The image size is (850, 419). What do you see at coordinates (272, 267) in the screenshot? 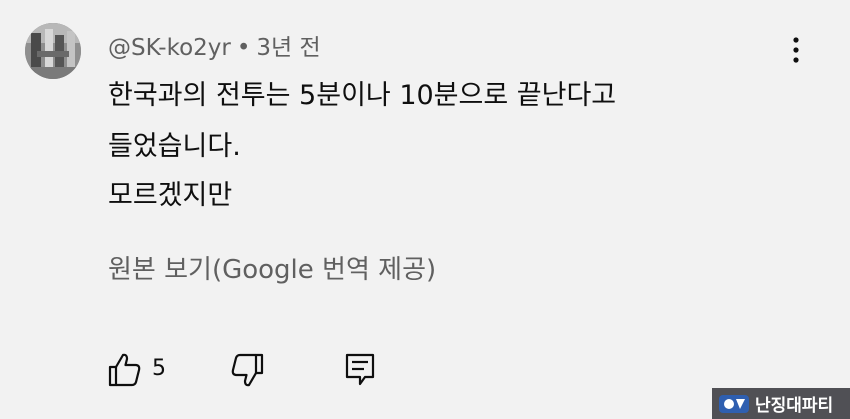
I see `see-original-link: 원본 보기(Google 번역 제공)` at bounding box center [272, 267].